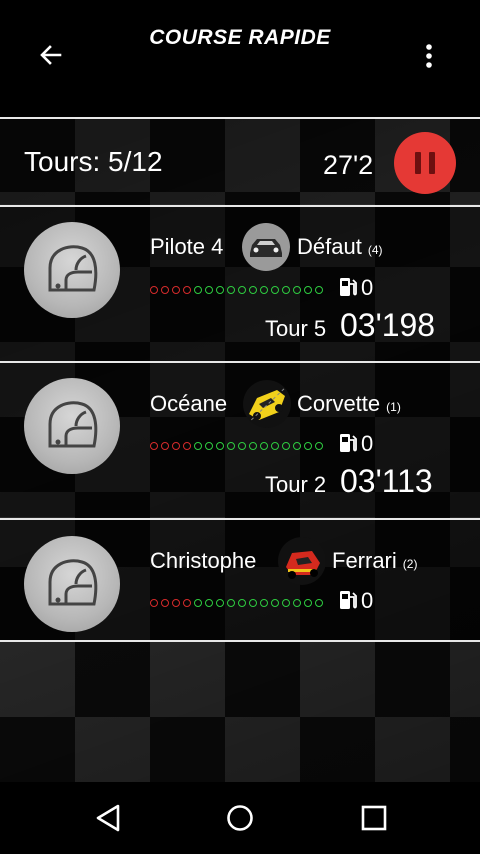  I want to click on car-label: Défaut, so click(329, 246).